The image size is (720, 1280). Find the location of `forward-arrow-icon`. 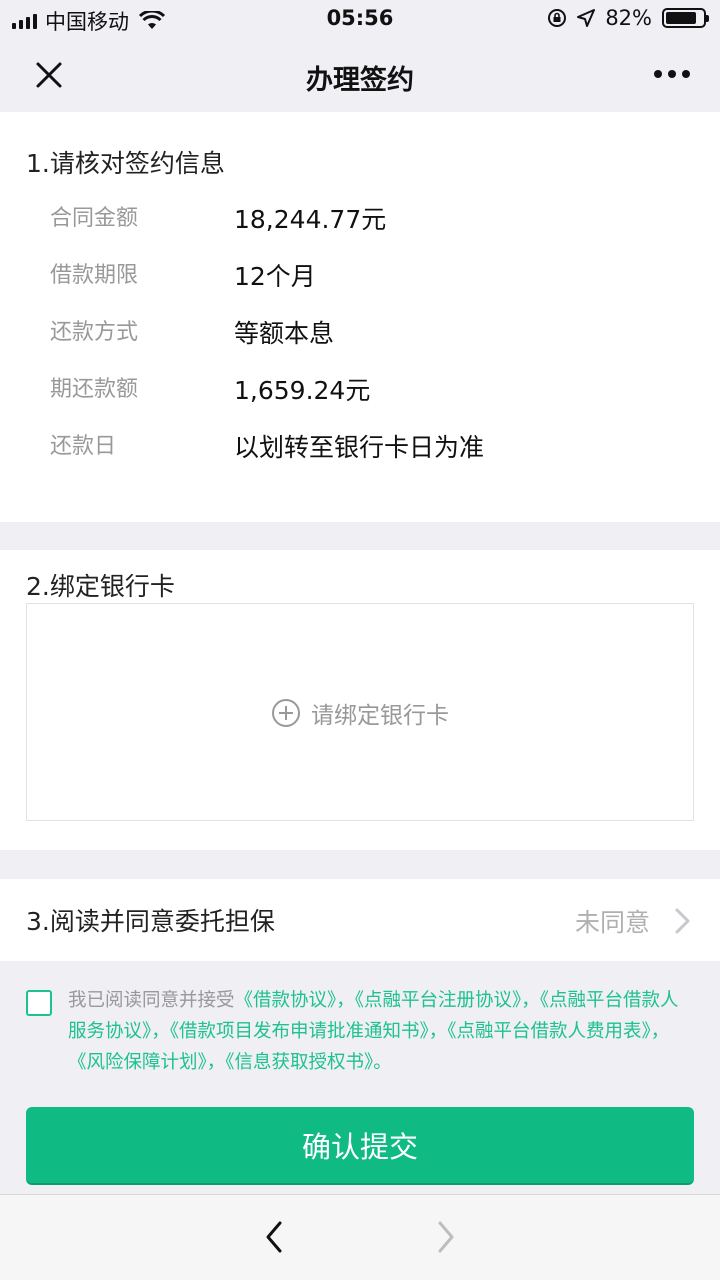

forward-arrow-icon is located at coordinates (446, 1237).